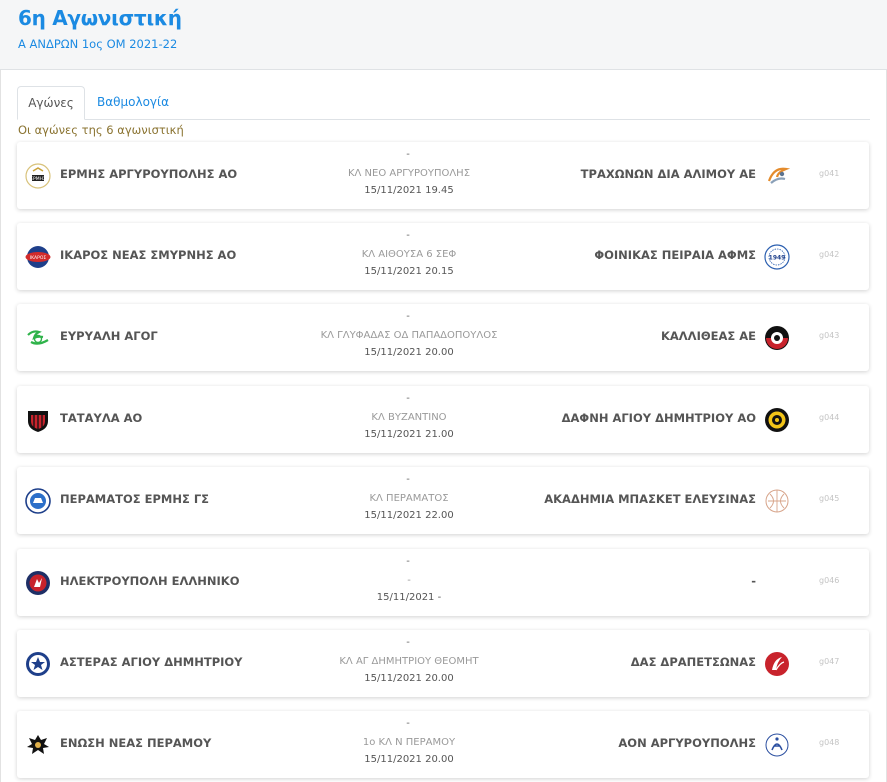  I want to click on match-code: g043, so click(829, 335).